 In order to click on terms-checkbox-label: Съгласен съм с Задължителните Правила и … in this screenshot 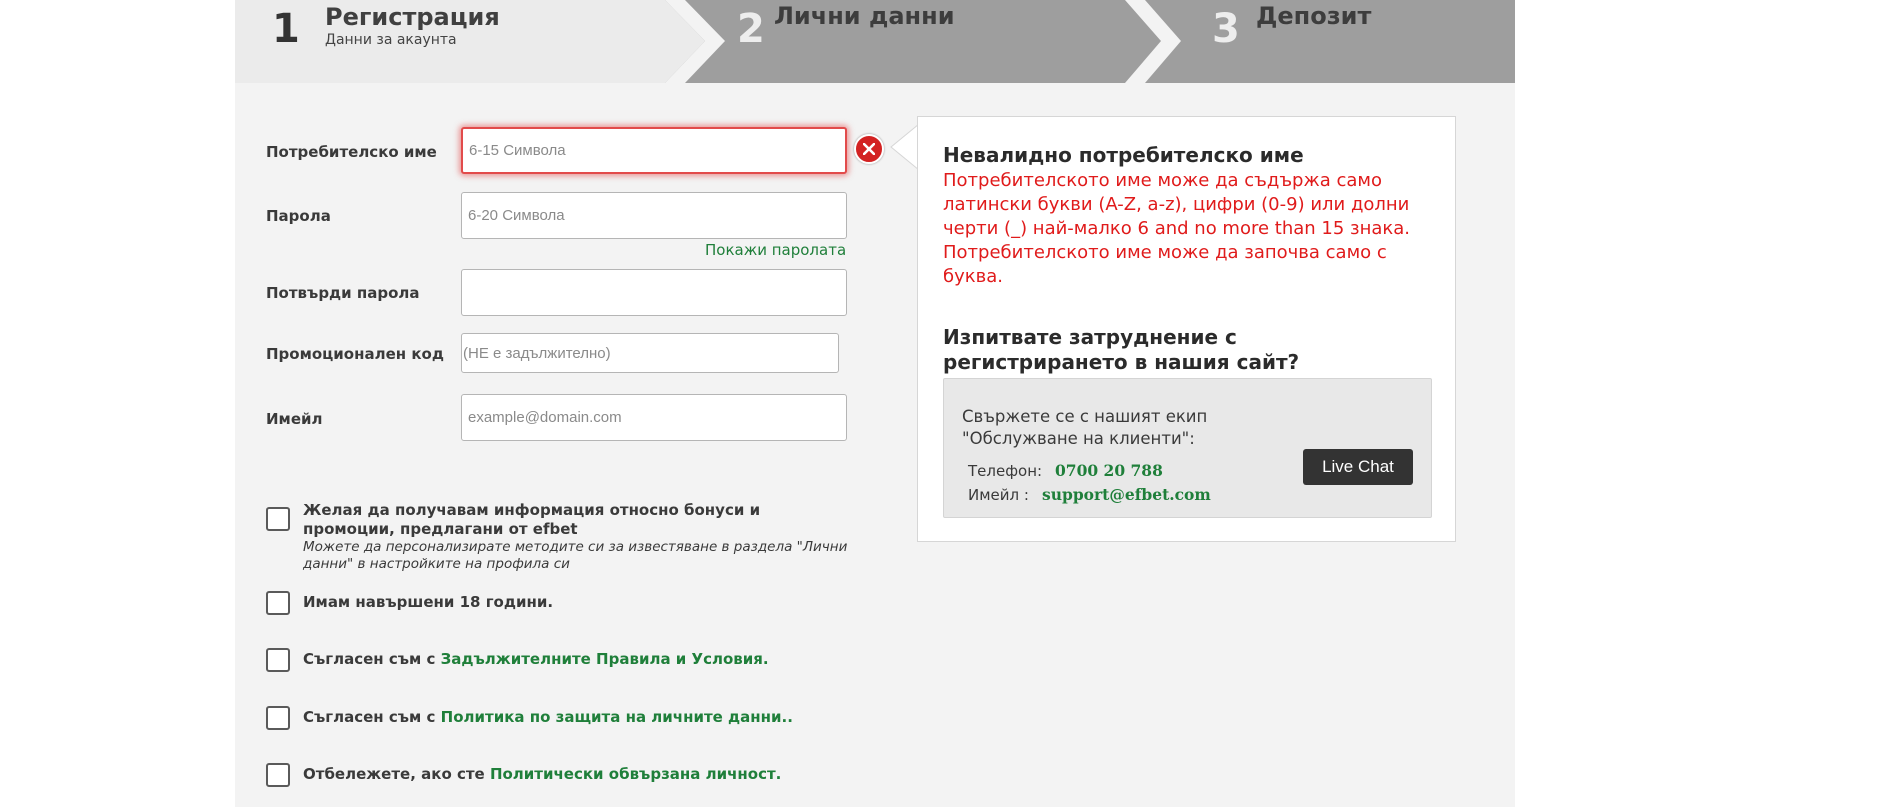, I will do `click(536, 659)`.